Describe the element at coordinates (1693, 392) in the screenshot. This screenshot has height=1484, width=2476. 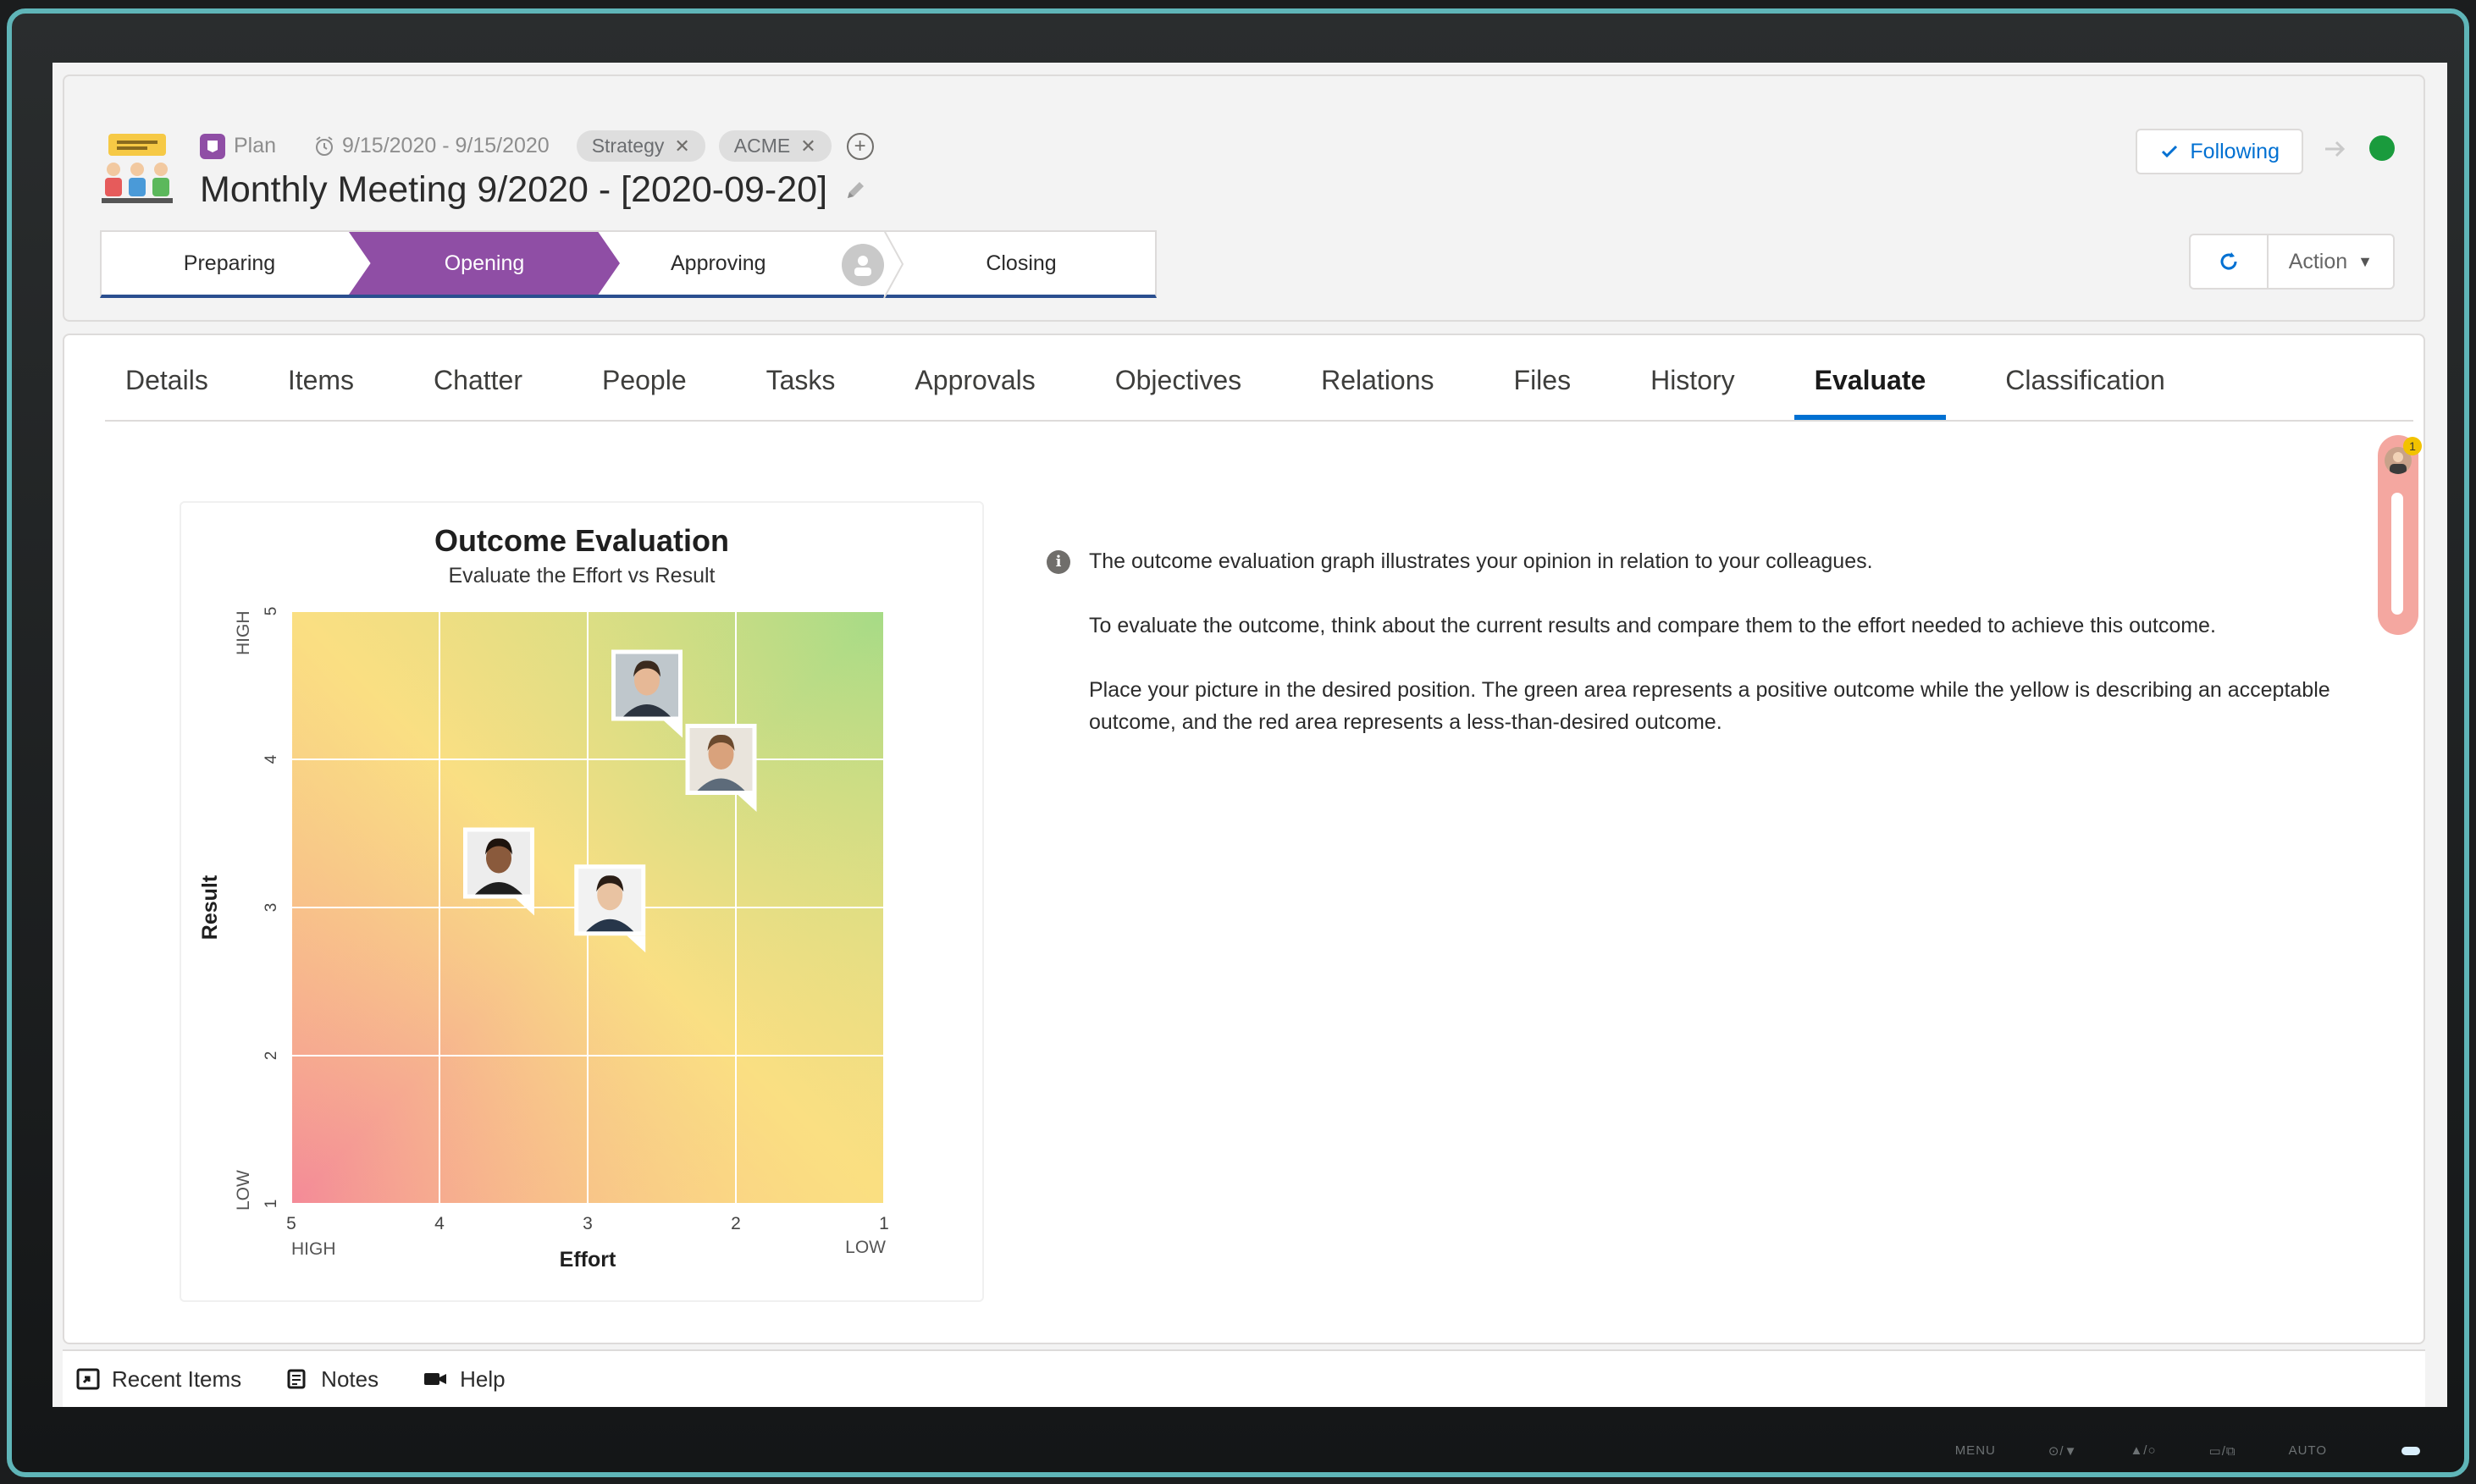
I see `tab-history: History` at that location.